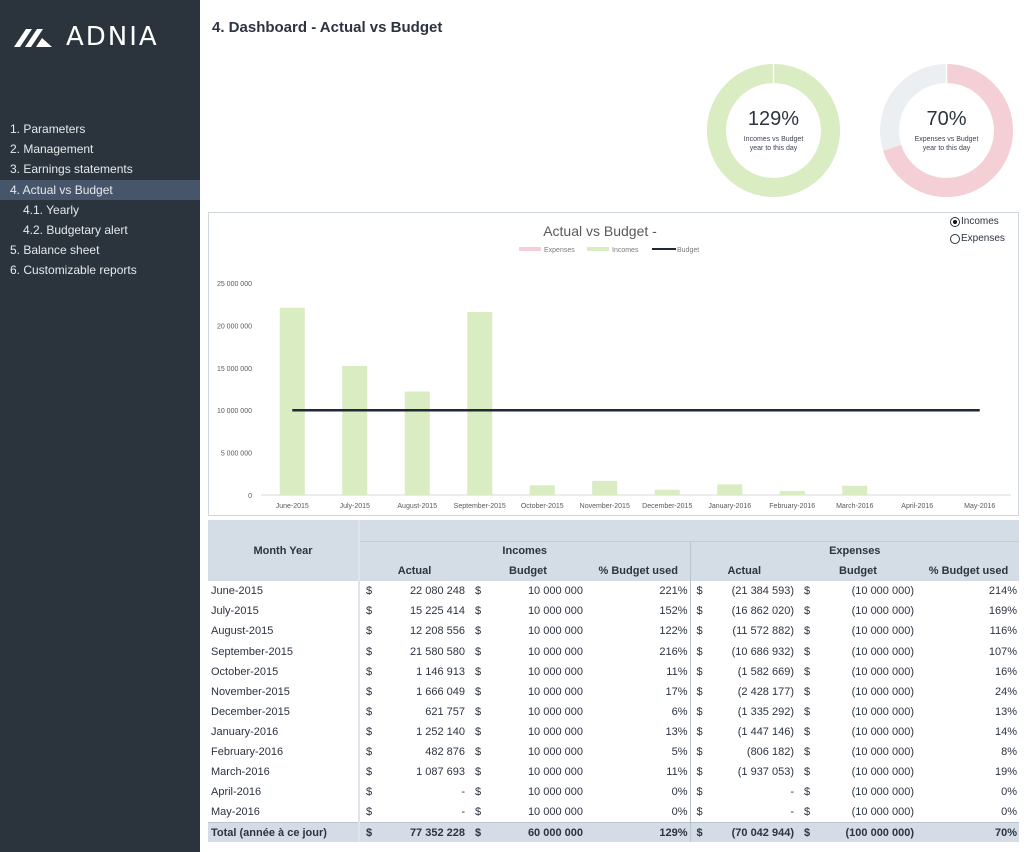 This screenshot has width=1024, height=852. What do you see at coordinates (284, 752) in the screenshot?
I see `month-cell: February-2016` at bounding box center [284, 752].